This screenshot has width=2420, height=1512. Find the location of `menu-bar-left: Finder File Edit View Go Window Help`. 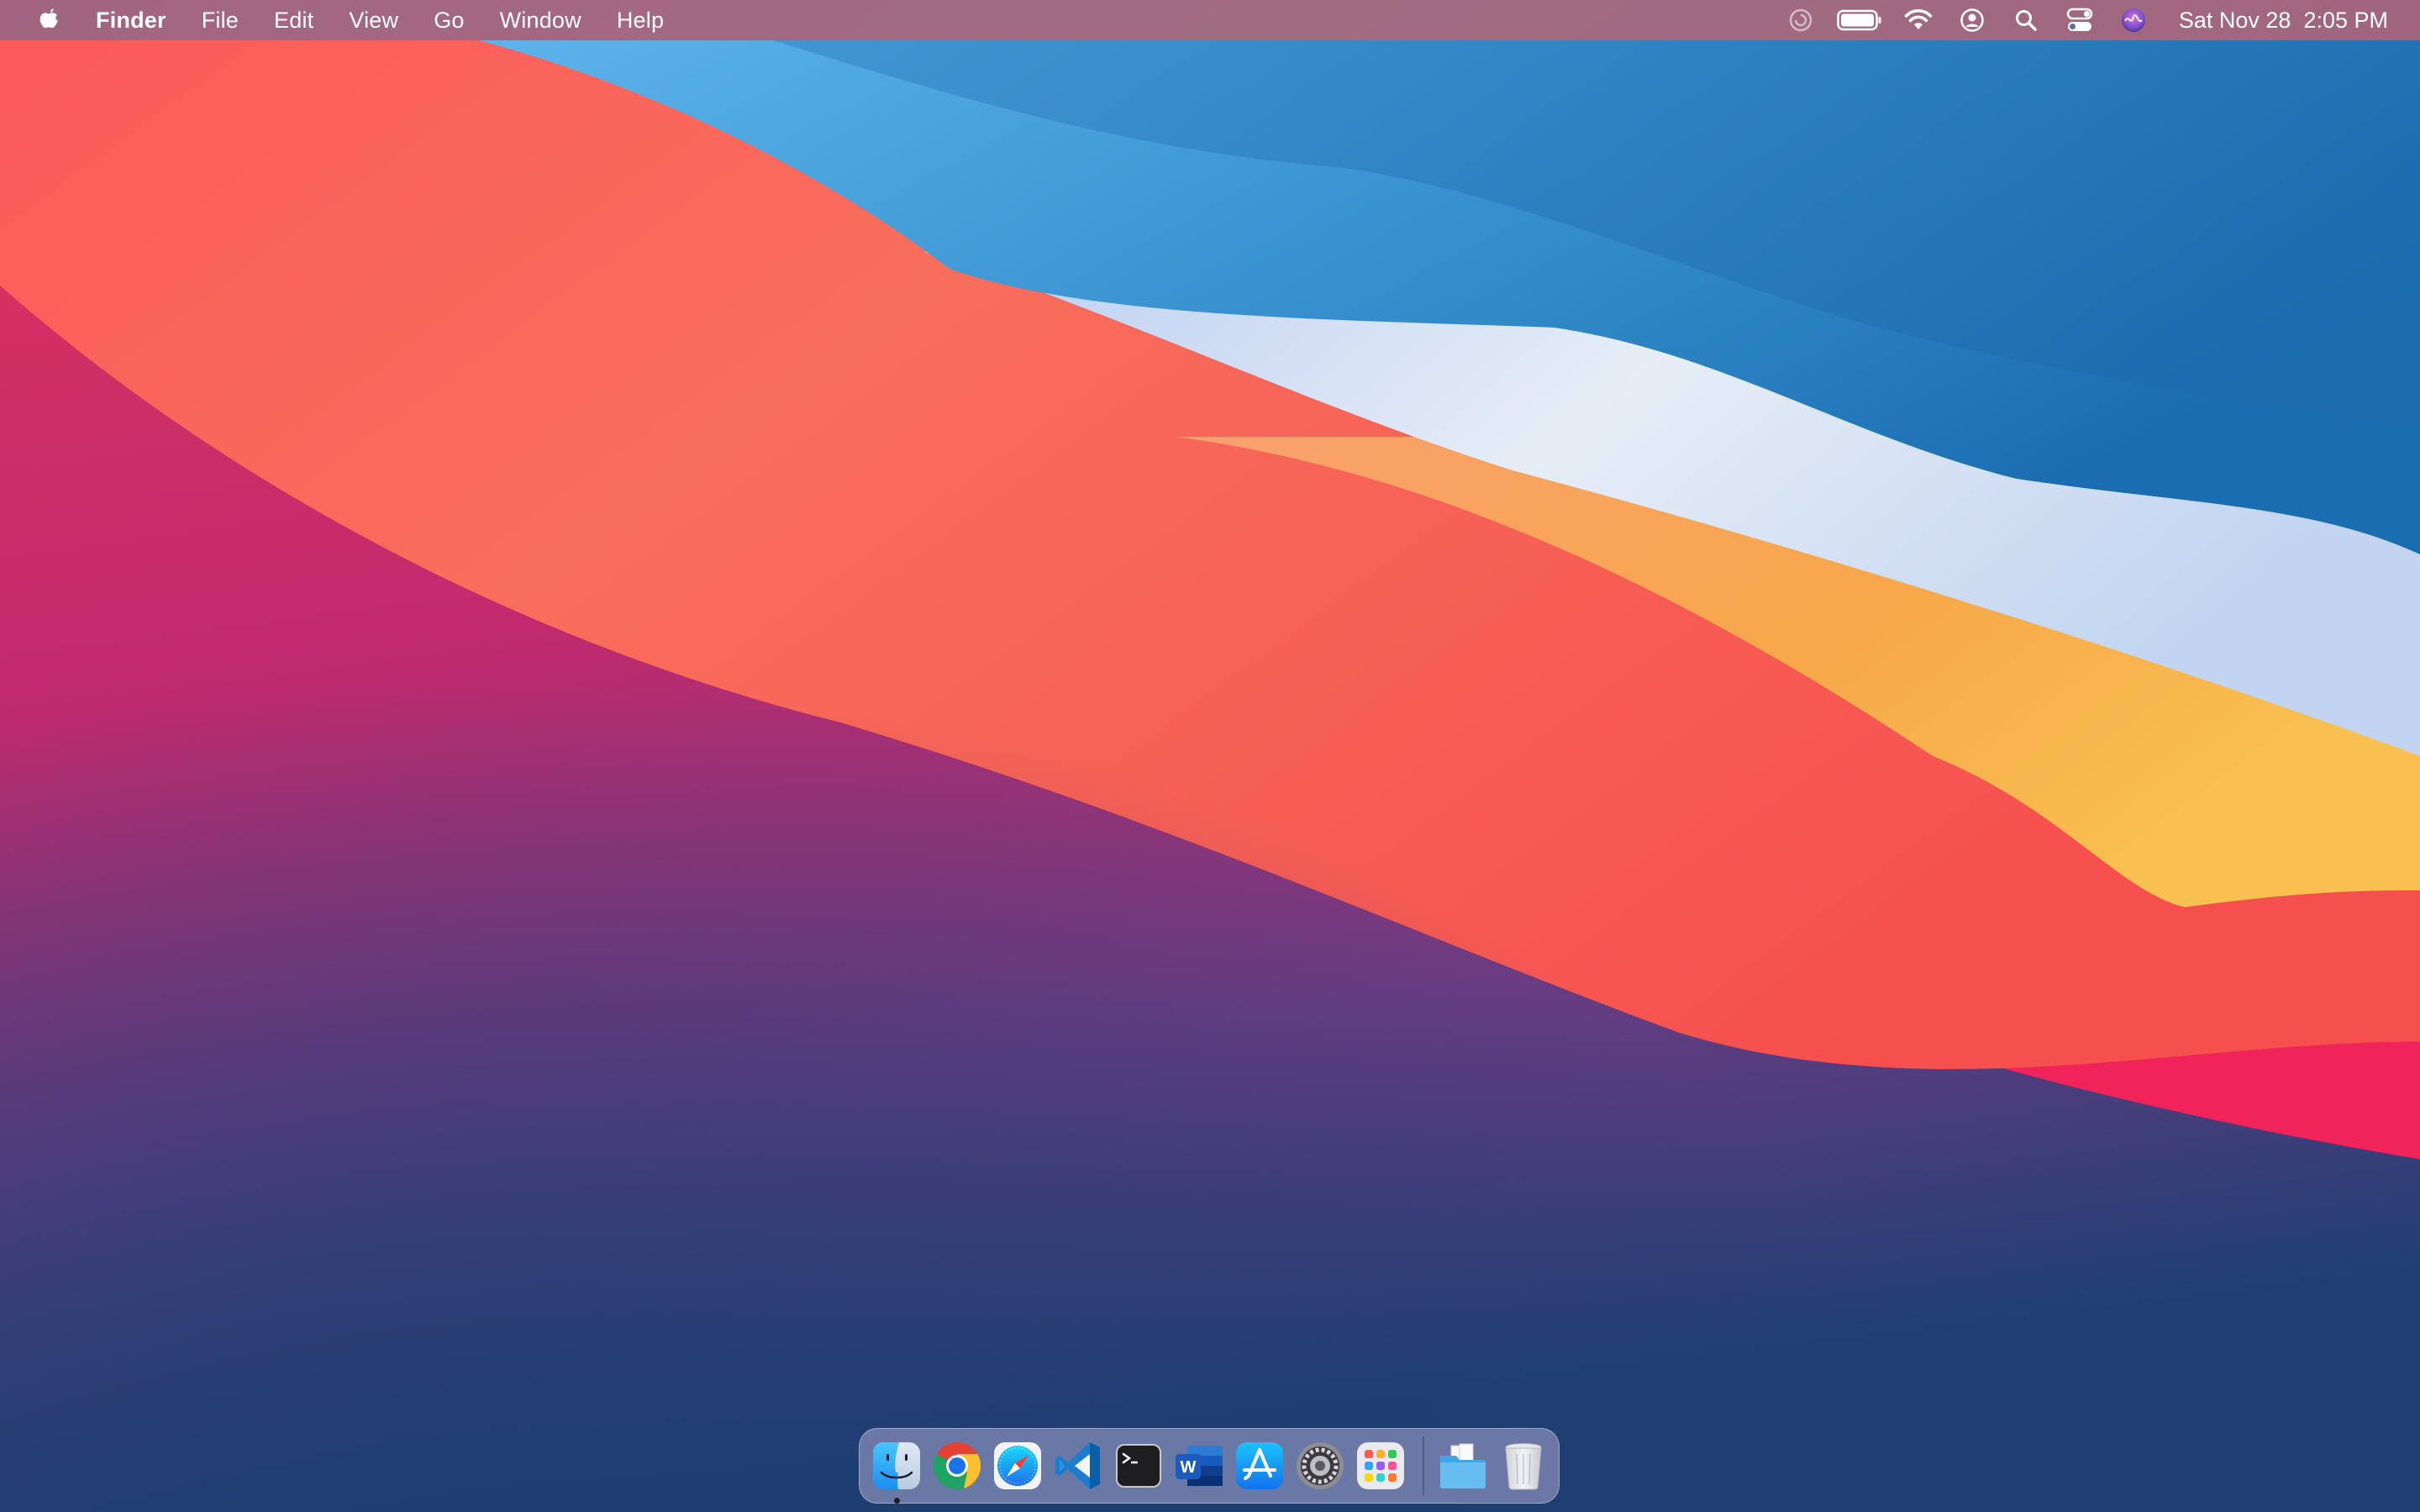

menu-bar-left: Finder File Edit View Go Window Help is located at coordinates (349, 20).